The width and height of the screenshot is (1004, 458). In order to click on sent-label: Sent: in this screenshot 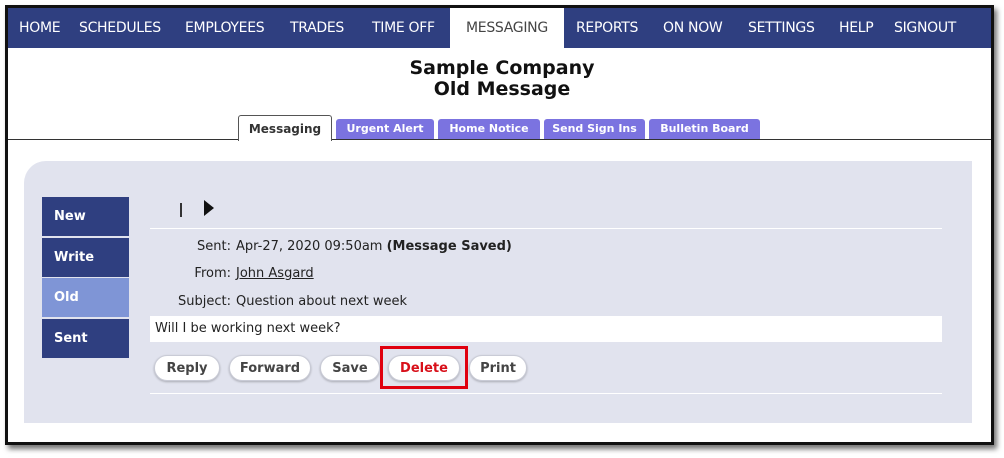, I will do `click(214, 246)`.